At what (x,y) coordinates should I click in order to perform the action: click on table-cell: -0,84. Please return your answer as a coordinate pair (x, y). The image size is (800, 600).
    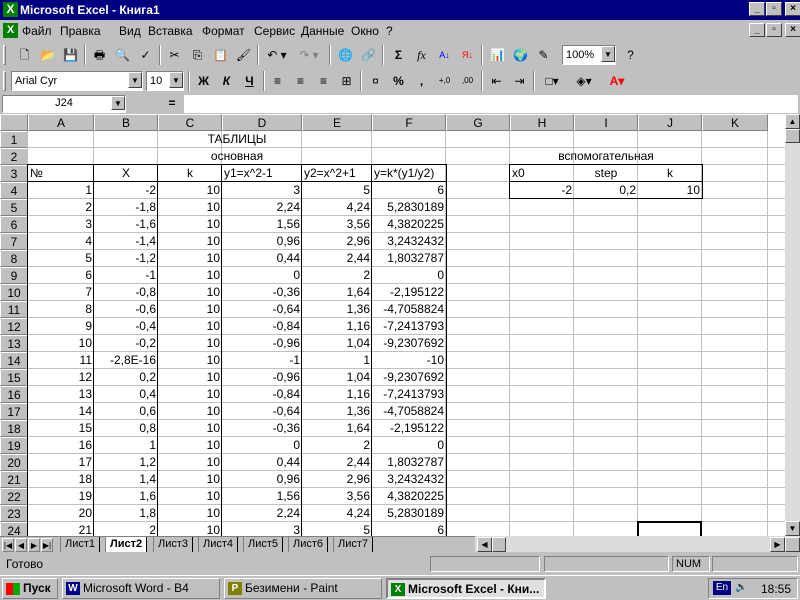
    Looking at the image, I should click on (262, 394).